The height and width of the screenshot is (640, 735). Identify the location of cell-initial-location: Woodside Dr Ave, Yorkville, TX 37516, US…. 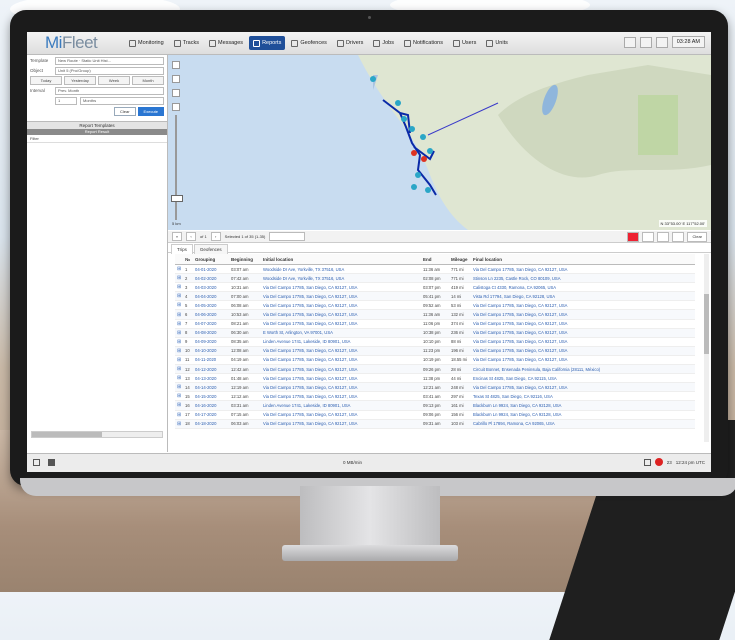
(341, 278).